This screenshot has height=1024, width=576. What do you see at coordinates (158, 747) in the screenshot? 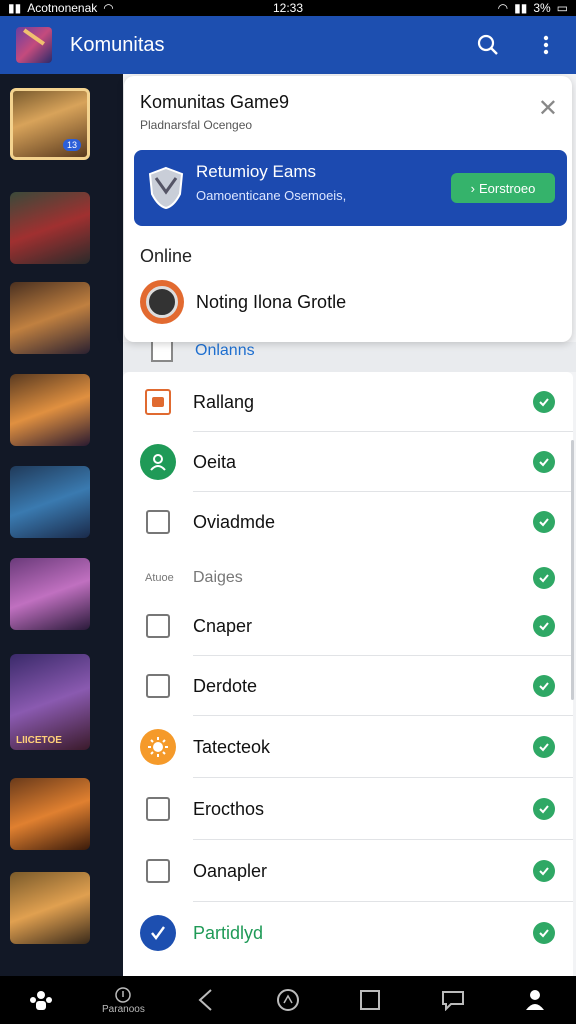
I see `sun-icon` at bounding box center [158, 747].